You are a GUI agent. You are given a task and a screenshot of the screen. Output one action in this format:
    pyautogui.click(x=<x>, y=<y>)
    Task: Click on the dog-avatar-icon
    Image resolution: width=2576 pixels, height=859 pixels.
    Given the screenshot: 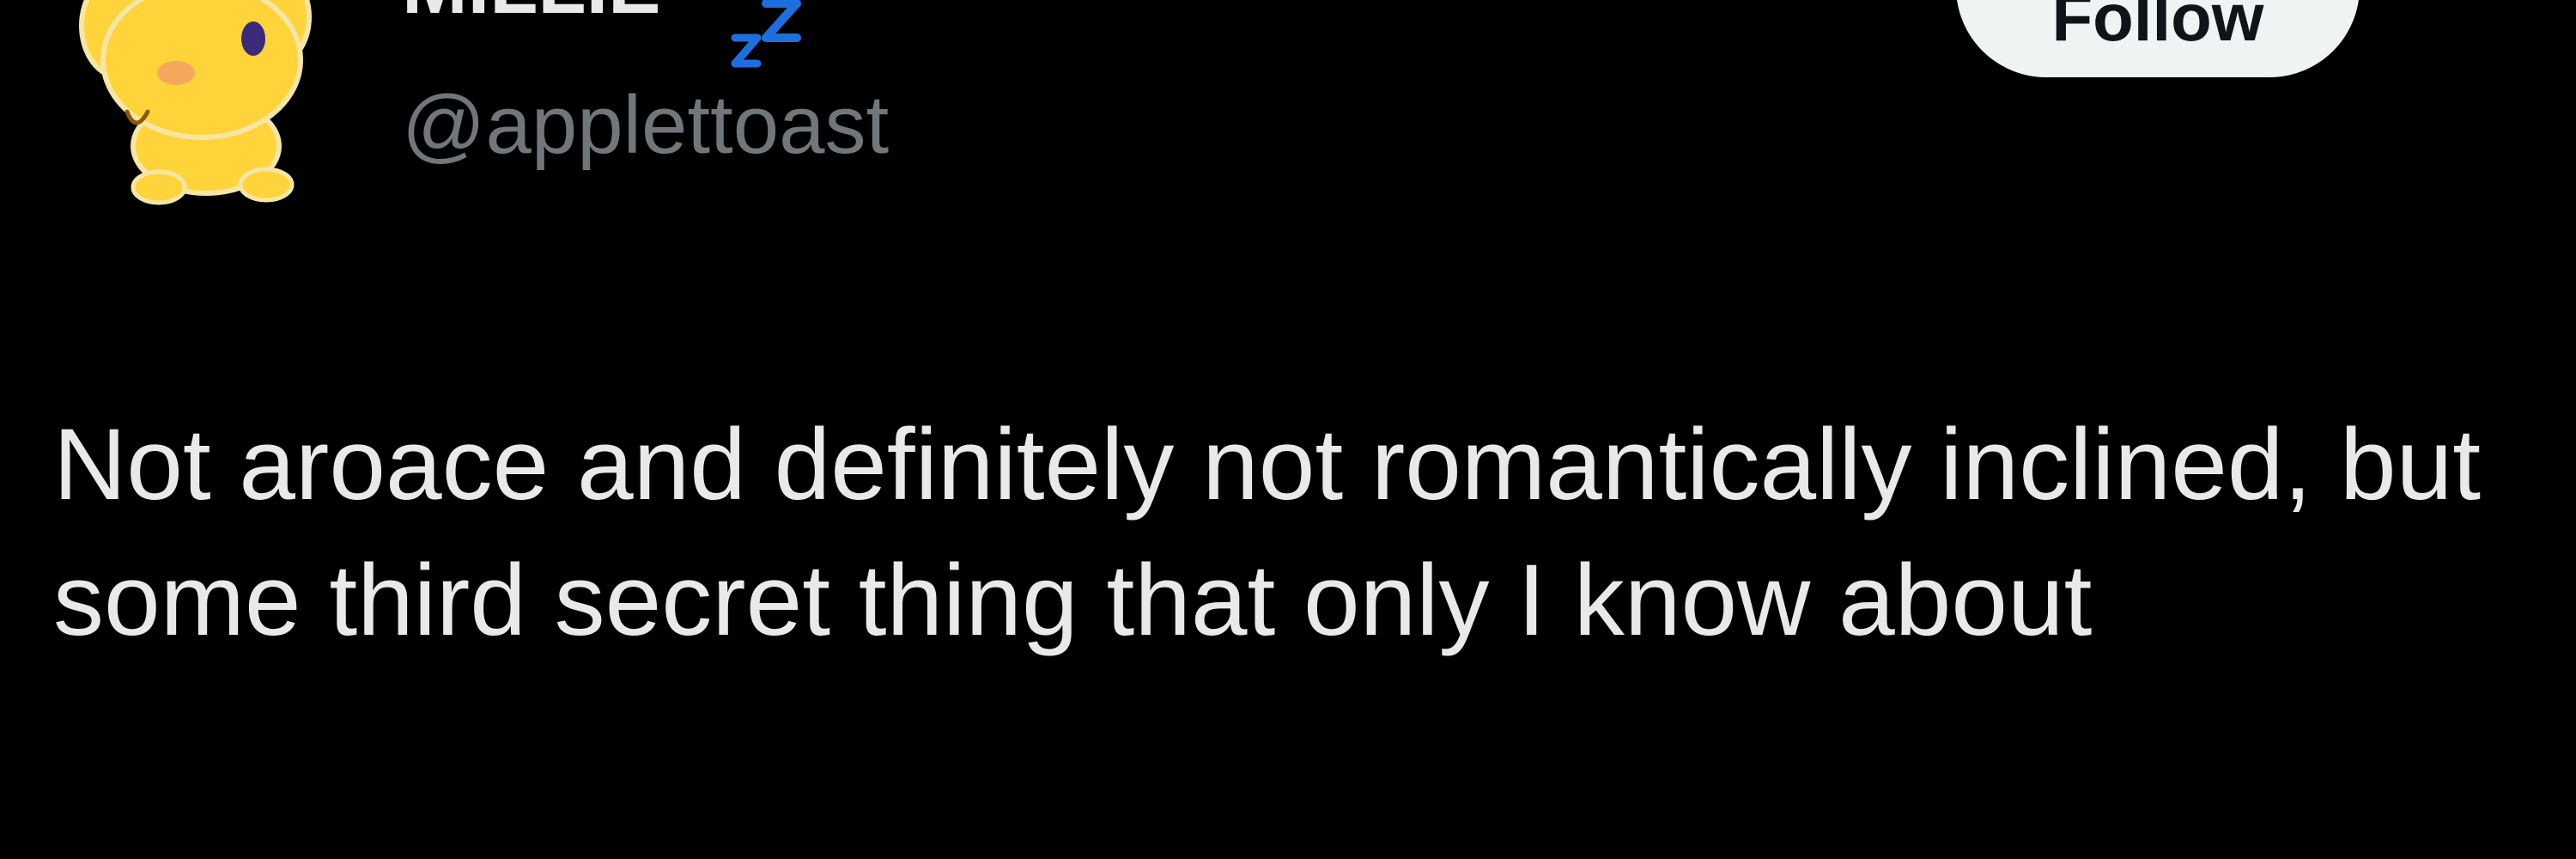 What is the action you would take?
    pyautogui.click(x=196, y=102)
    